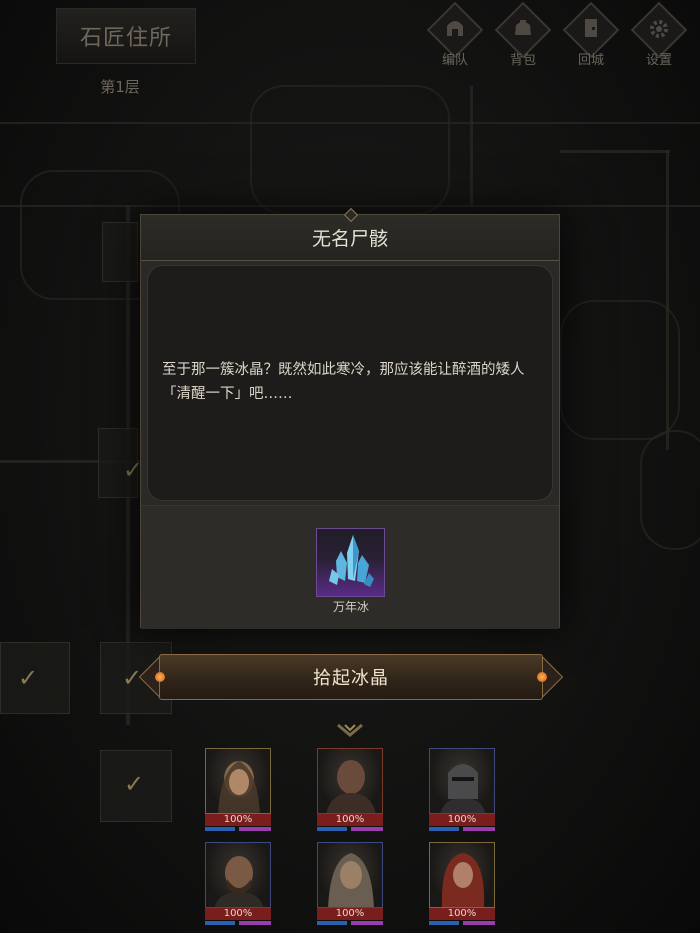 The image size is (700, 933). Describe the element at coordinates (350, 781) in the screenshot. I see `bald-man-portrait` at that location.